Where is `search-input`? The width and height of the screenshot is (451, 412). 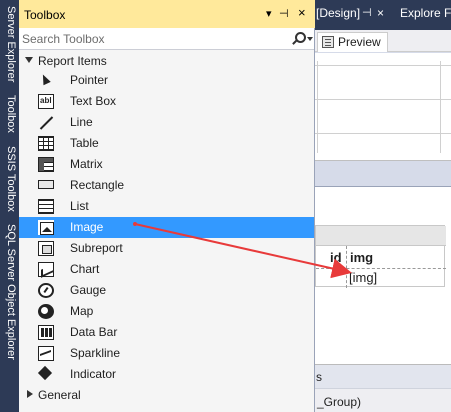 search-input is located at coordinates (154, 38).